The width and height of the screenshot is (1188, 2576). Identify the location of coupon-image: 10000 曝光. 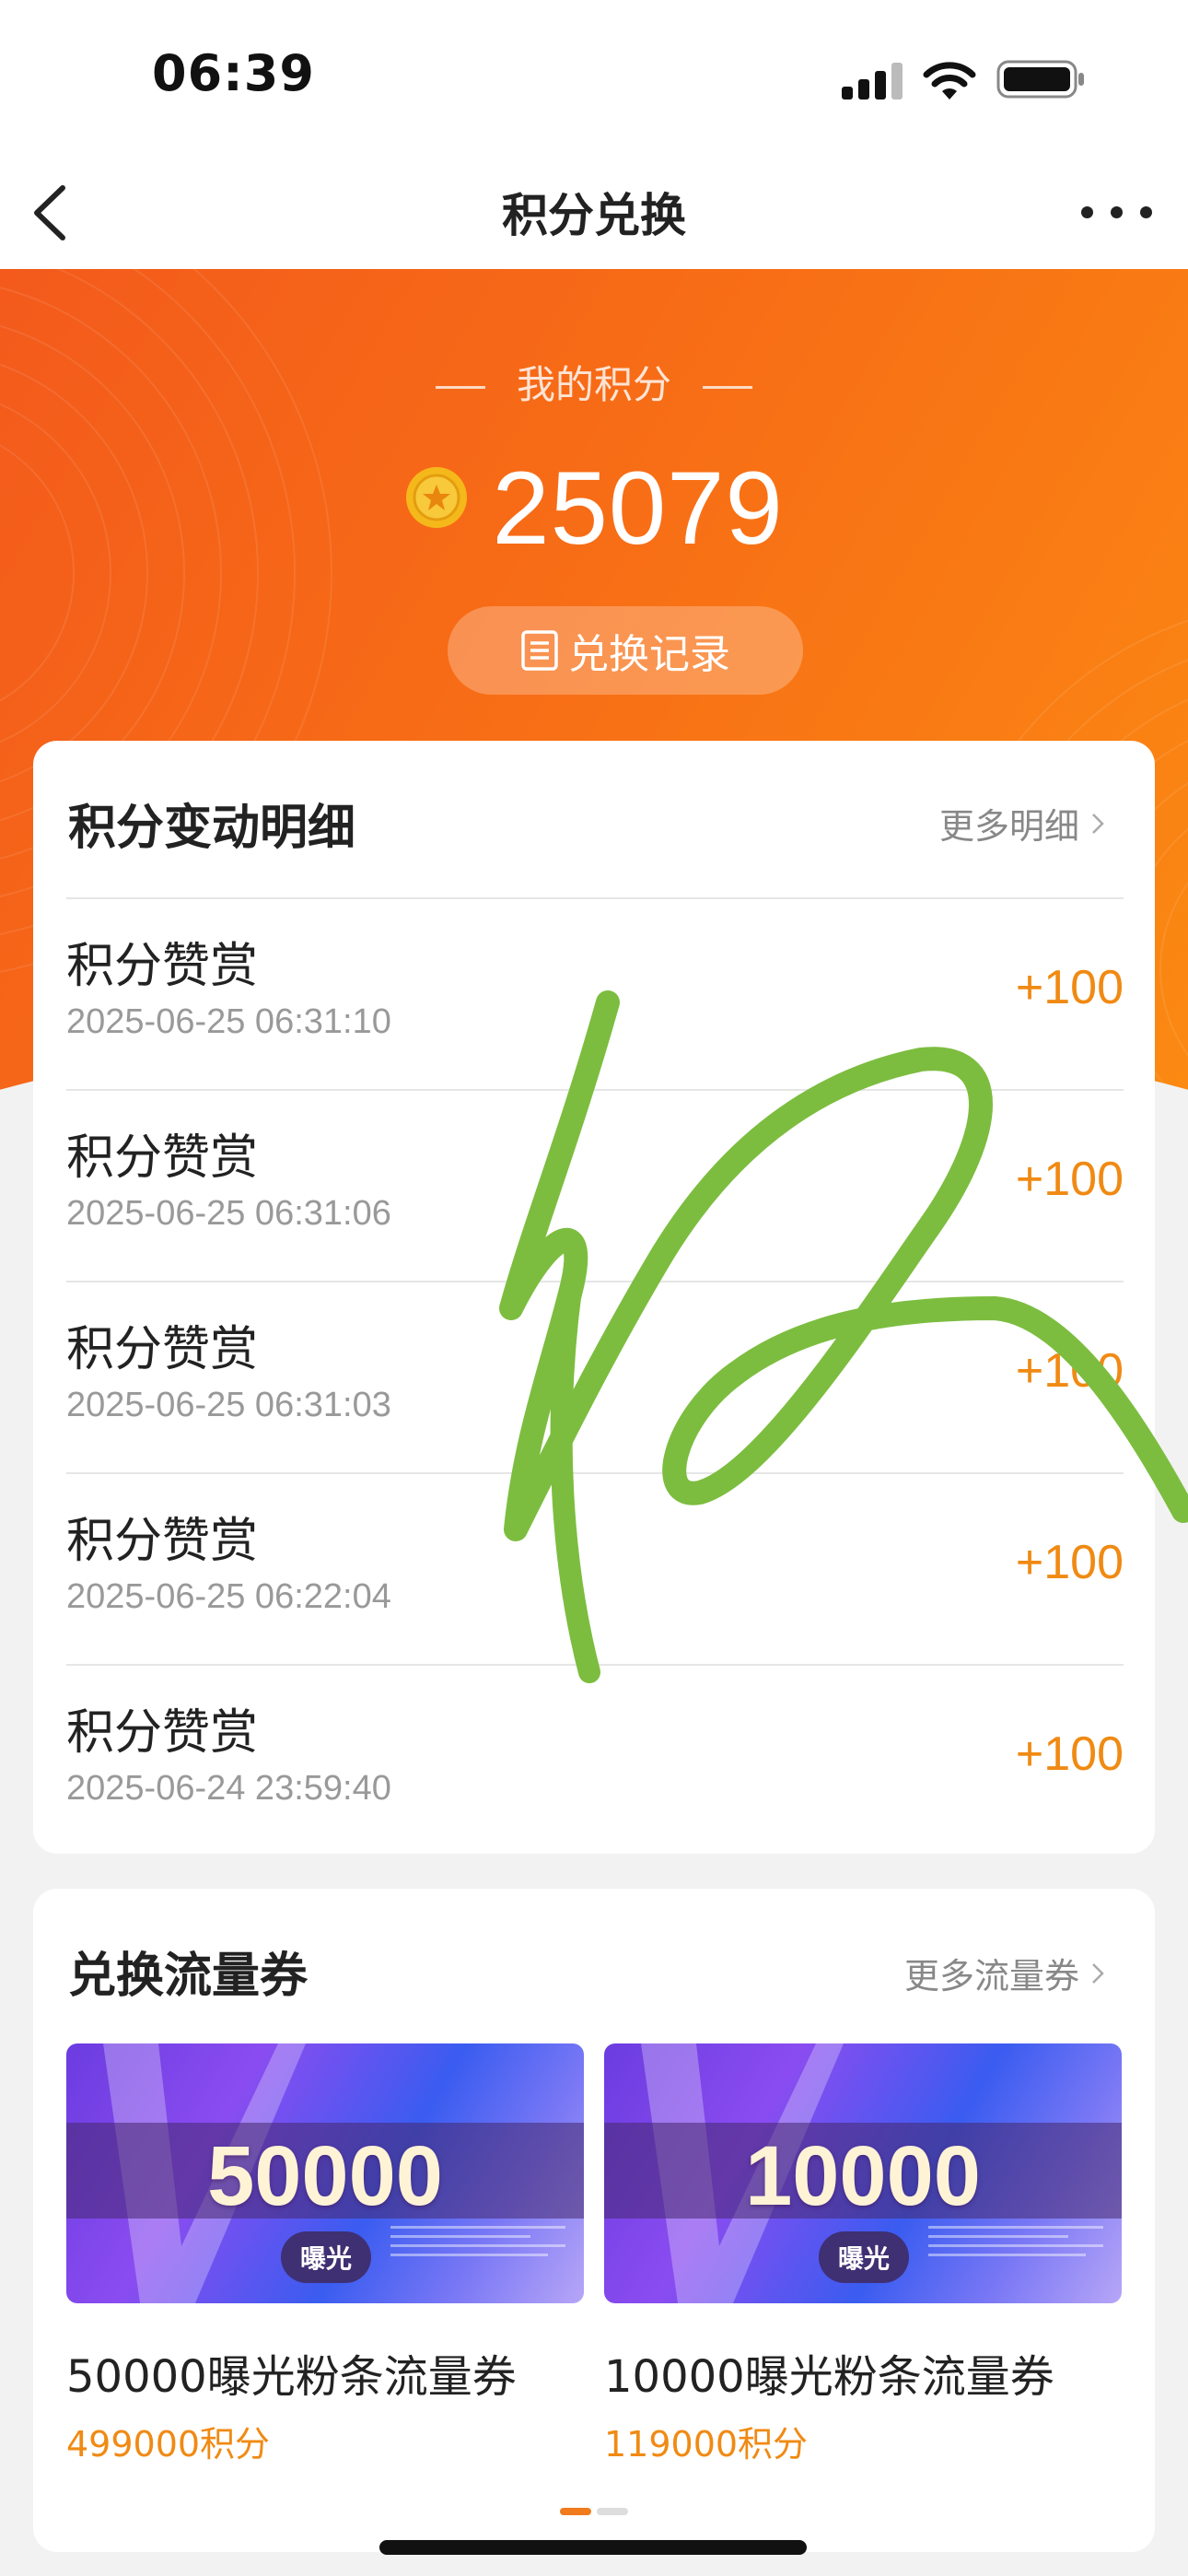
(863, 2173).